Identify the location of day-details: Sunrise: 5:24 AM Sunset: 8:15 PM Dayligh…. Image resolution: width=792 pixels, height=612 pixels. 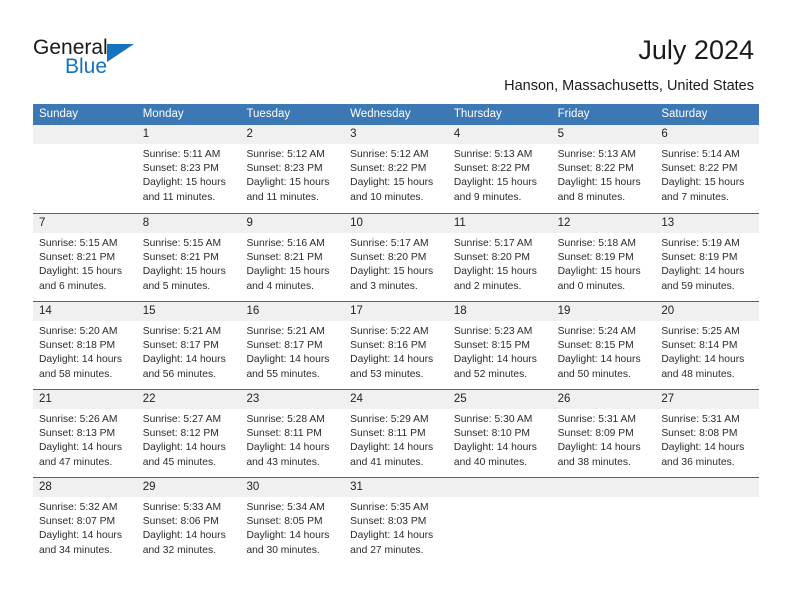
(604, 351).